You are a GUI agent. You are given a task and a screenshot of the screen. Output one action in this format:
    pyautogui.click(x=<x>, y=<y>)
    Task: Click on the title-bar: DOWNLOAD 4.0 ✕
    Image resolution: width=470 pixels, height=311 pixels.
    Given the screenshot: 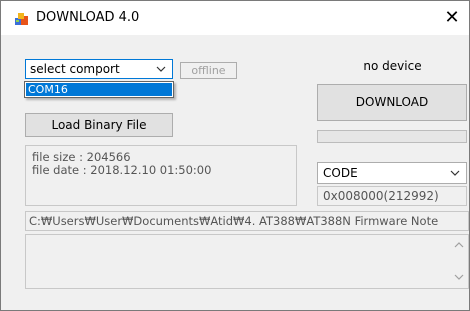 What is the action you would take?
    pyautogui.click(x=235, y=18)
    